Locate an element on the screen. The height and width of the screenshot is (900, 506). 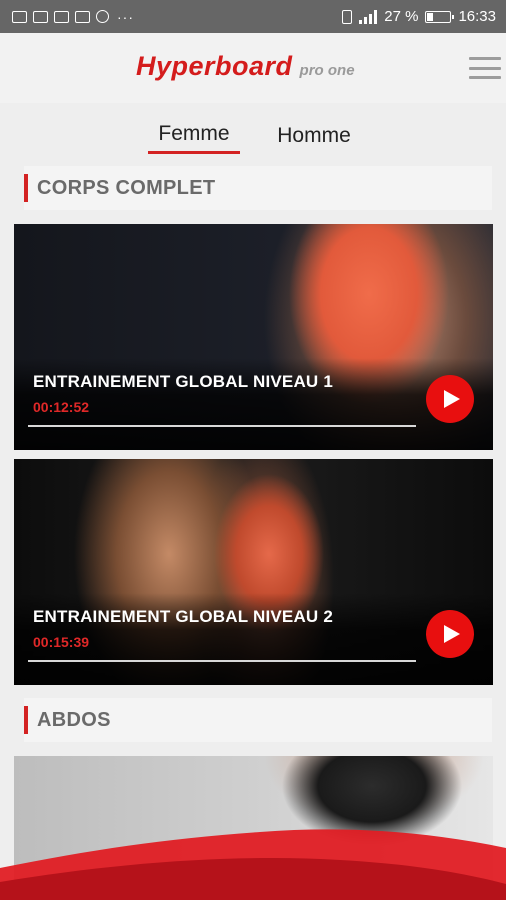
app-header: Hyperboard pro one is located at coordinates (253, 68).